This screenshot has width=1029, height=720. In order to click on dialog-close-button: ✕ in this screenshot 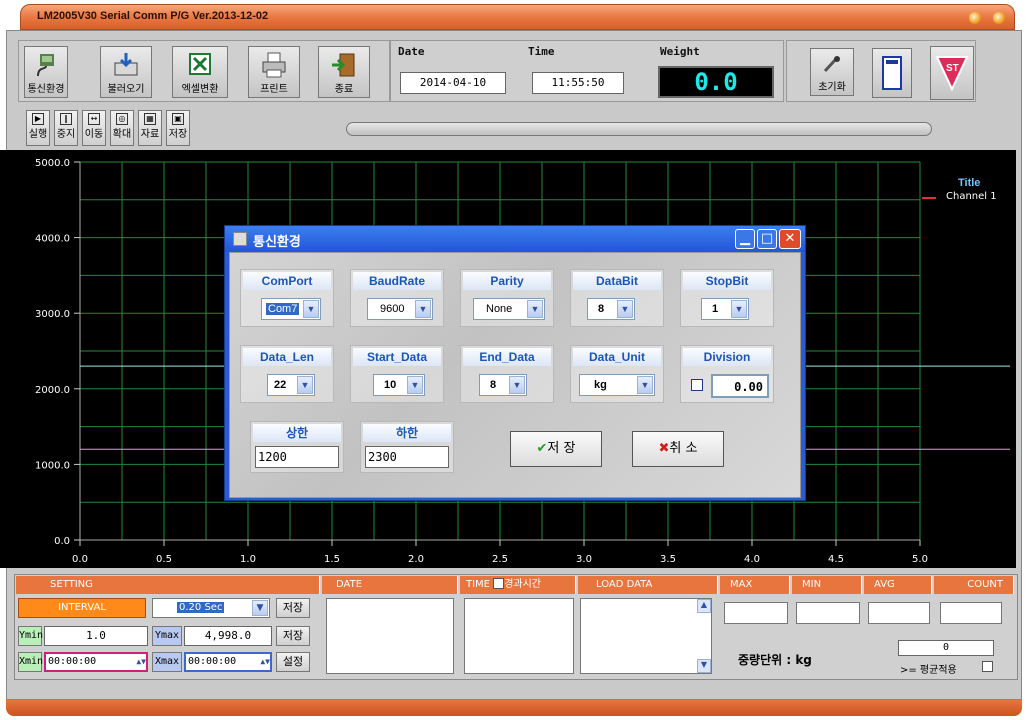, I will do `click(790, 239)`.